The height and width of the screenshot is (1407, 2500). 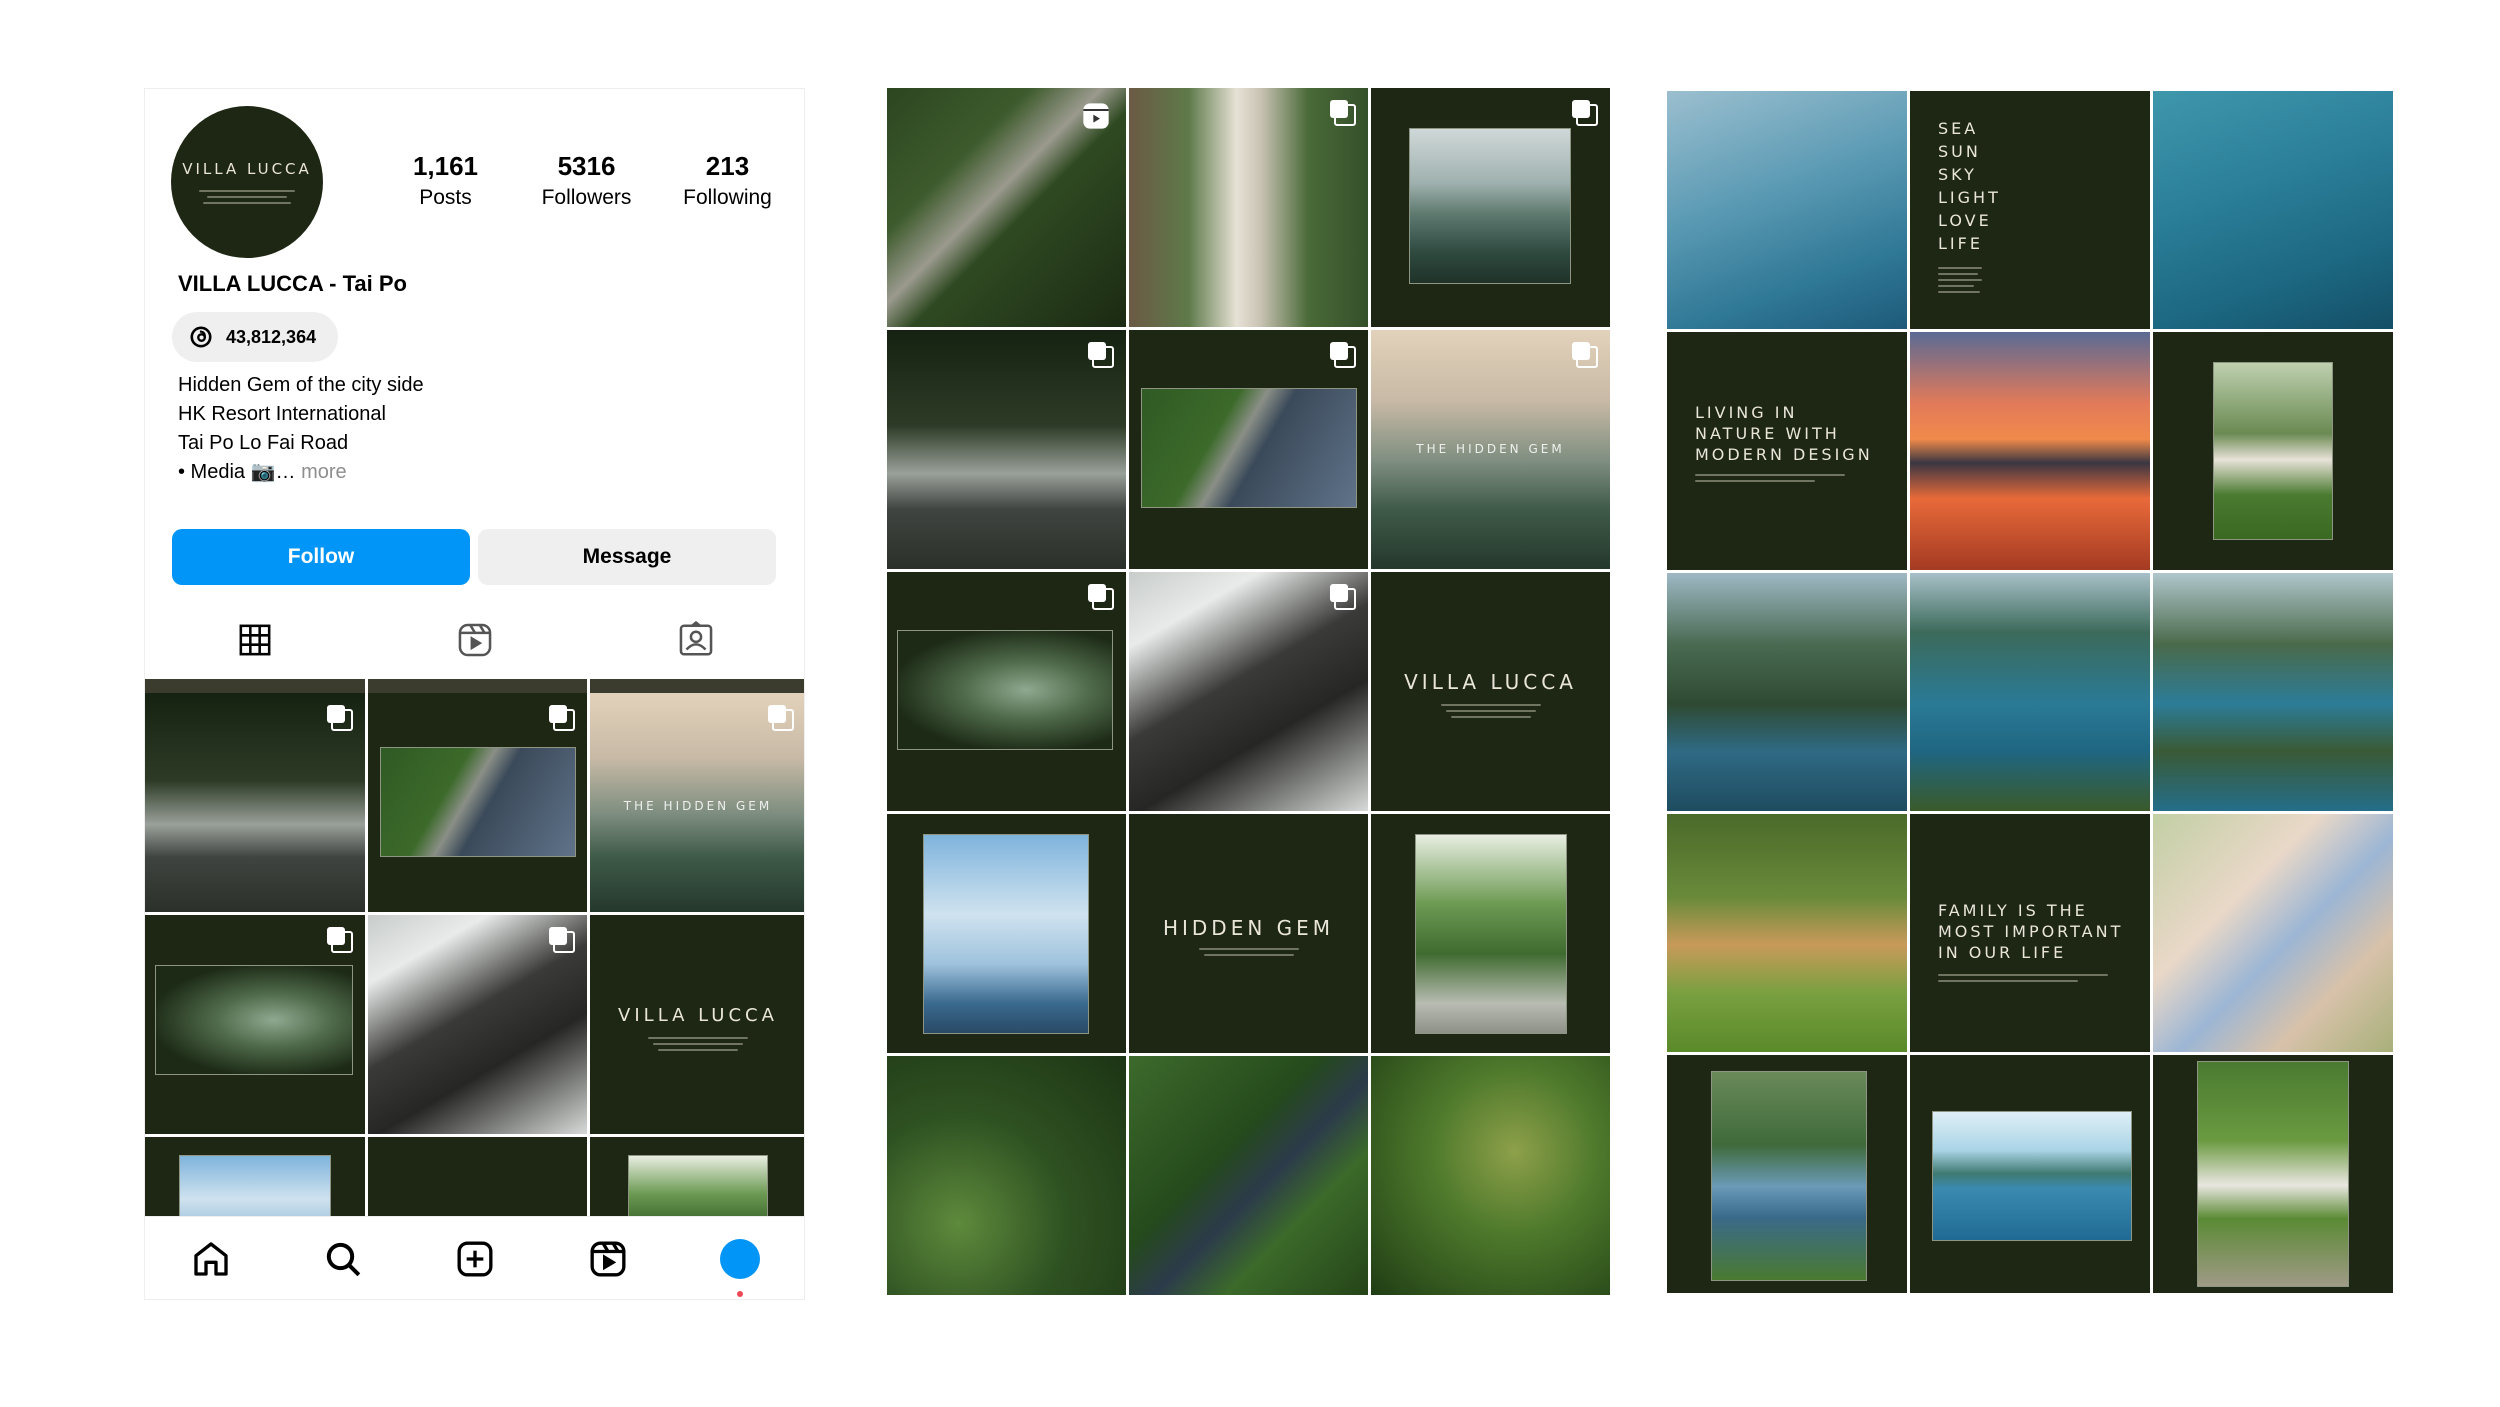 I want to click on reel-icon, so click(x=1096, y=116).